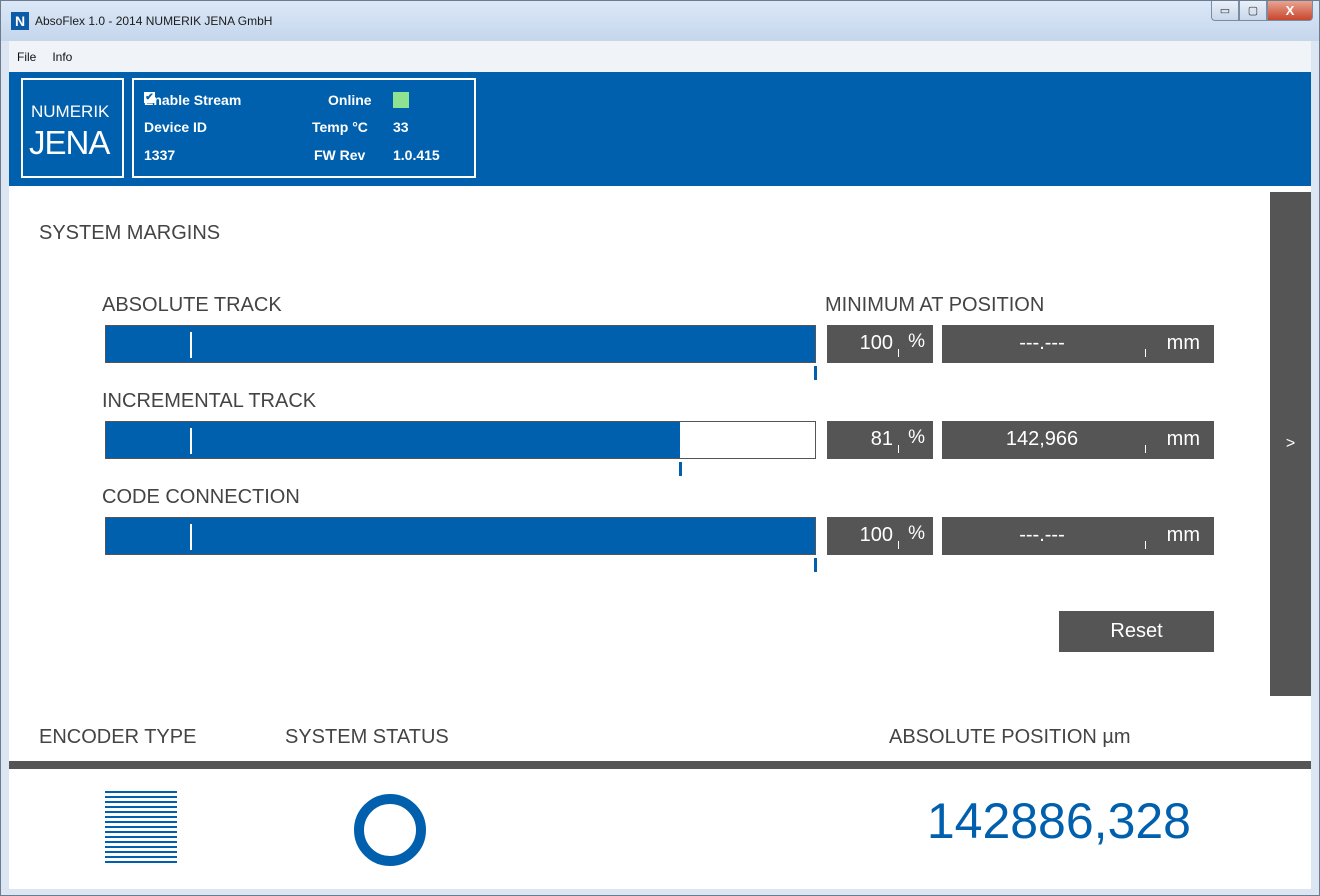  I want to click on code-connection-min-position: ---.--- mm, so click(1078, 536).